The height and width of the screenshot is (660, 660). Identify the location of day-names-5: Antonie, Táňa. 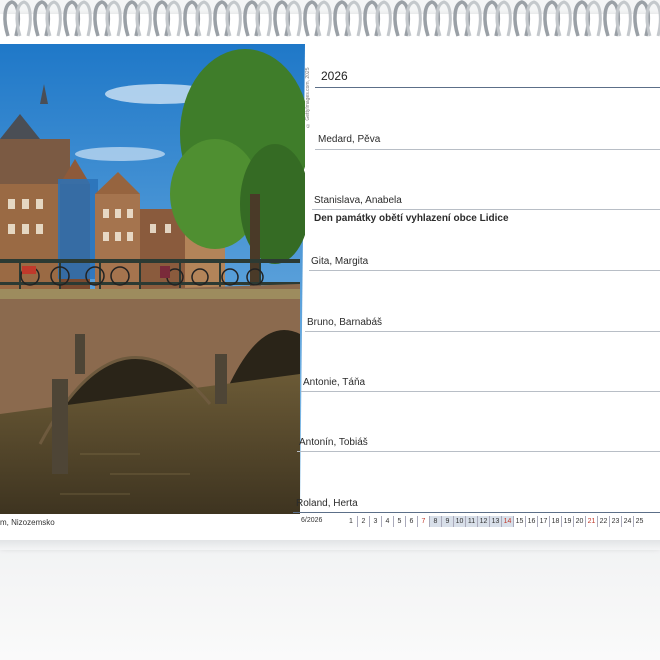
(334, 382).